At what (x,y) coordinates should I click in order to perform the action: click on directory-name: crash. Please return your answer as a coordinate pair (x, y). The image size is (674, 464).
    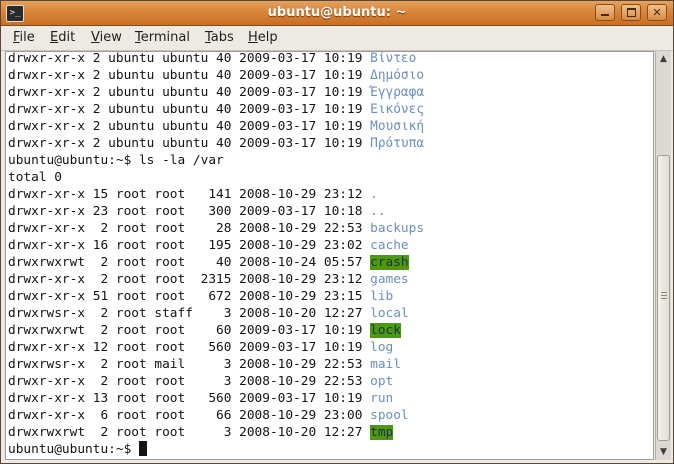
    Looking at the image, I should click on (389, 262).